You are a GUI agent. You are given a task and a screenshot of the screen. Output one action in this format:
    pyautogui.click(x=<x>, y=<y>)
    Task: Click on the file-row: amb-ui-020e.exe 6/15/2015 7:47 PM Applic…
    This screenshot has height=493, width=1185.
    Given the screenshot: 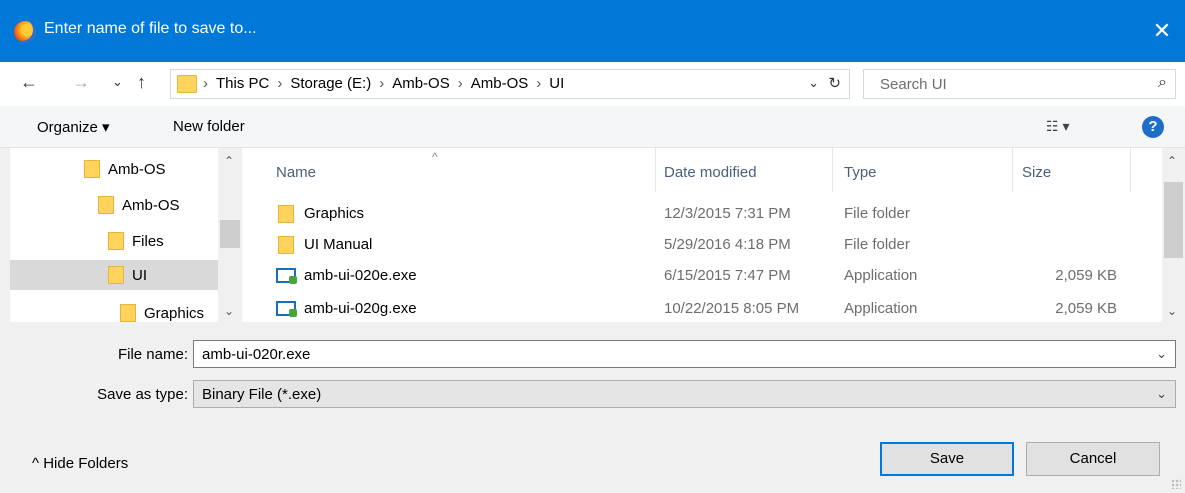 What is the action you would take?
    pyautogui.click(x=702, y=276)
    